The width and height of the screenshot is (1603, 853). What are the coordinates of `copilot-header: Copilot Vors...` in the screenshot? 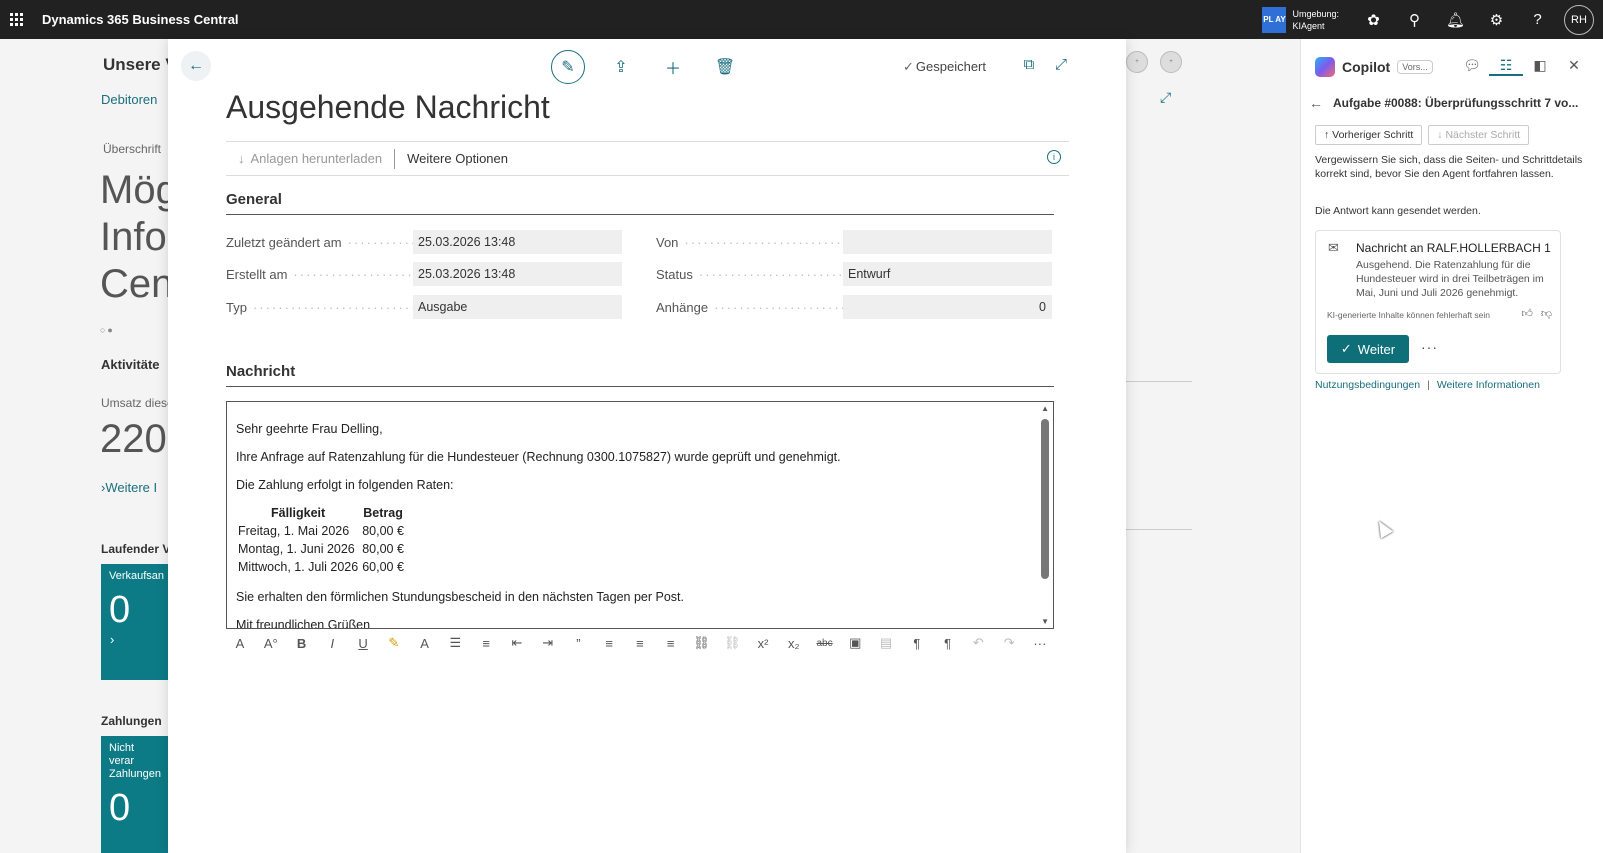 It's located at (1374, 67).